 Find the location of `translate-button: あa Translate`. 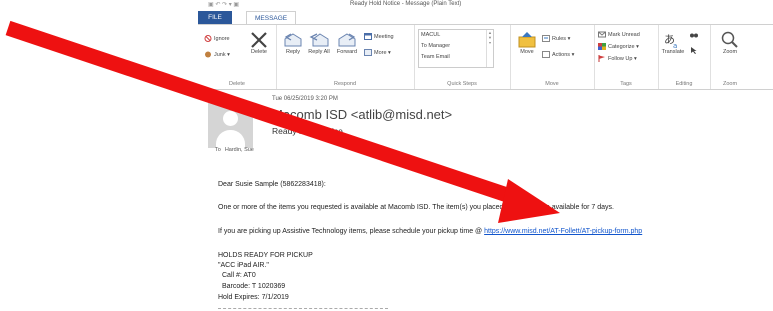

translate-button: あa Translate is located at coordinates (673, 43).